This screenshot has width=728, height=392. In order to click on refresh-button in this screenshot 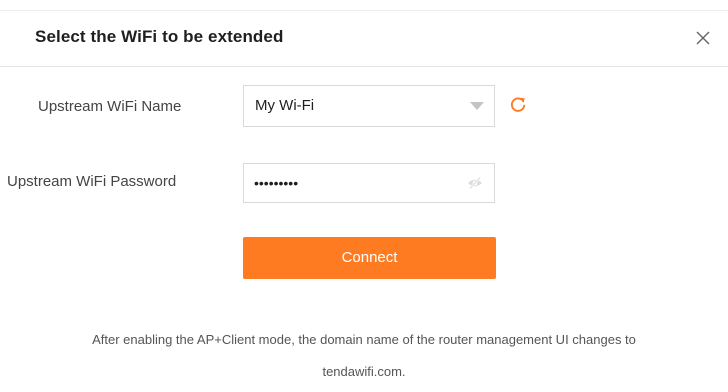, I will do `click(518, 105)`.